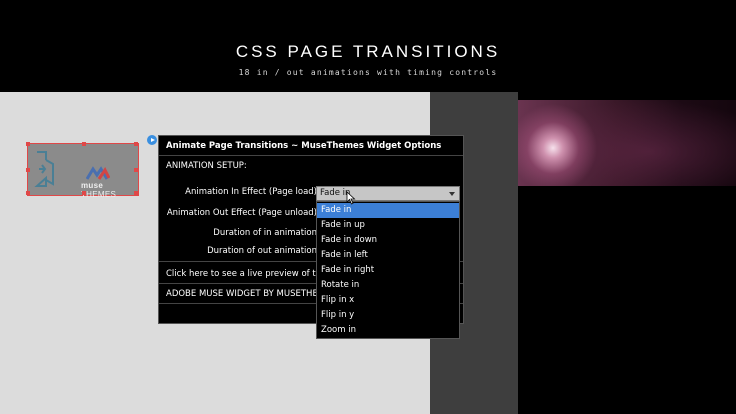  Describe the element at coordinates (388, 240) in the screenshot. I see `dropdown-option: Fade in down` at that location.